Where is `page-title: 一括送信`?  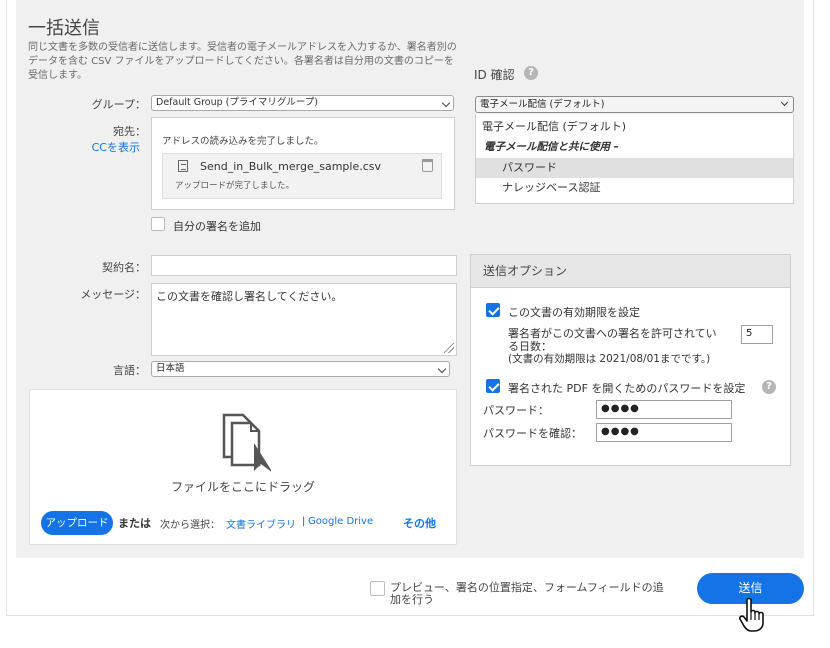 page-title: 一括送信 is located at coordinates (64, 28).